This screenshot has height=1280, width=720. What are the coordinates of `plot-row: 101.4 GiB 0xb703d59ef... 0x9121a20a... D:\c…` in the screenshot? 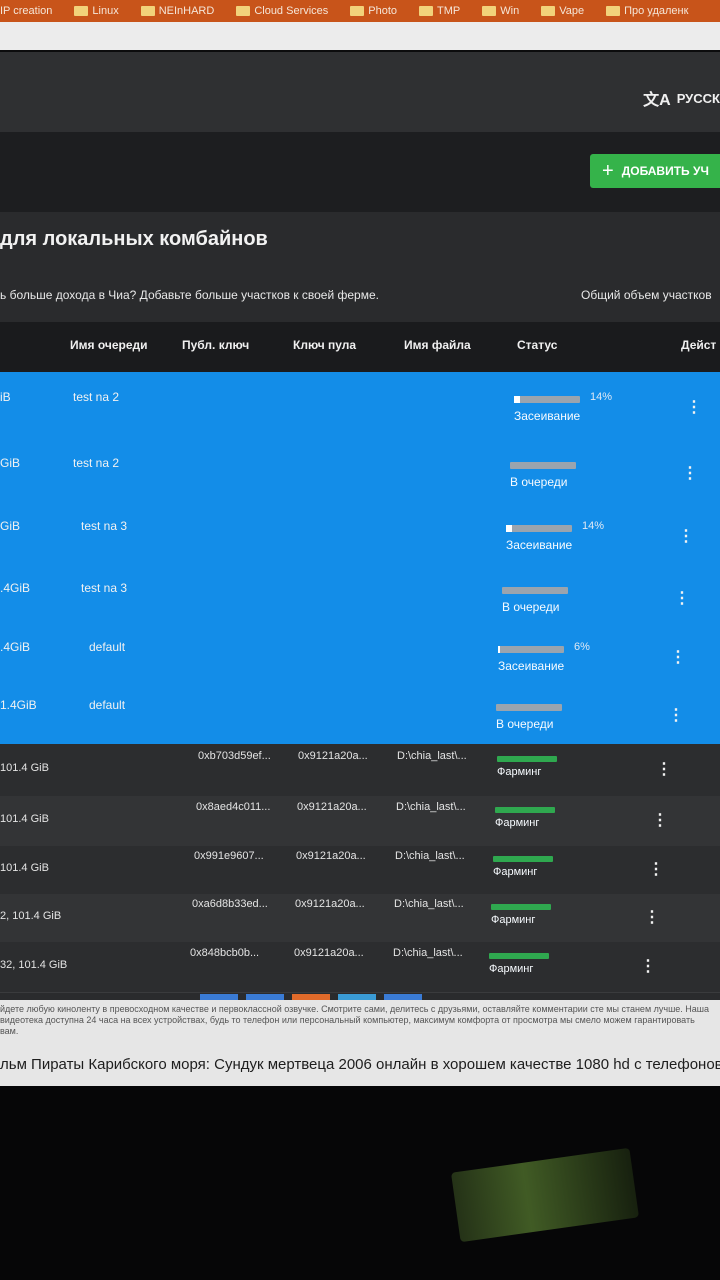 It's located at (360, 770).